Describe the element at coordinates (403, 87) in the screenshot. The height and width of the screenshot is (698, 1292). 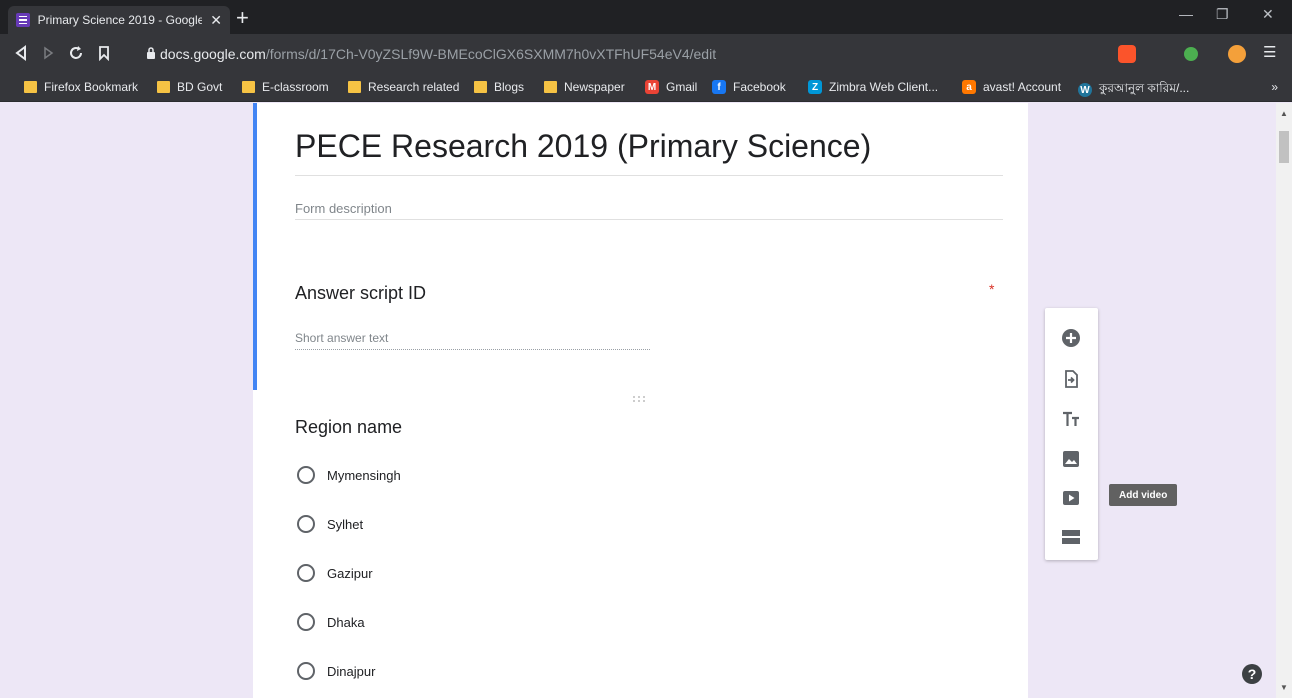
I see `bookmark-research: Research related` at that location.